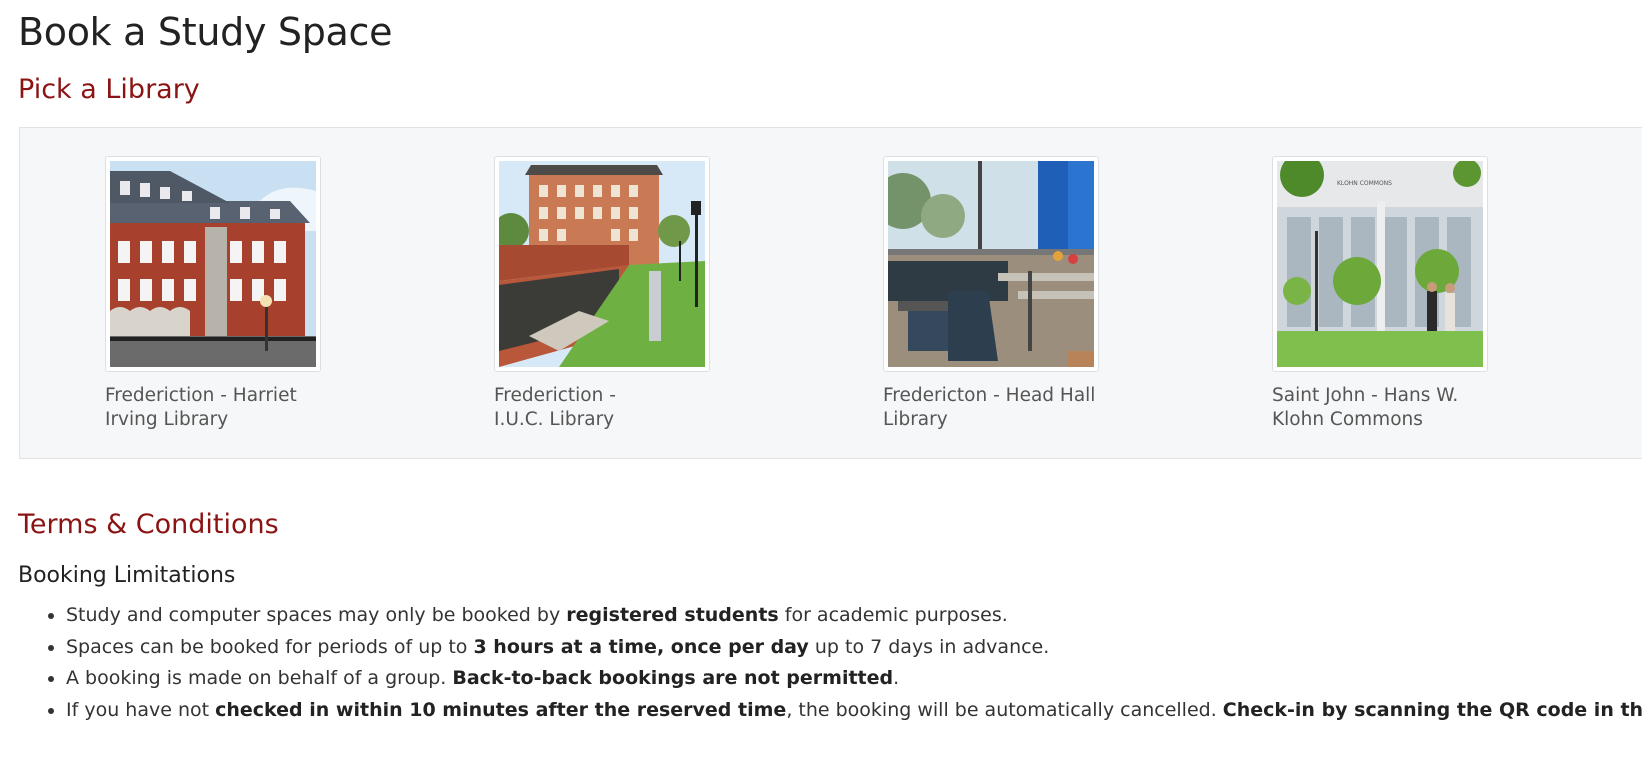 This screenshot has width=1642, height=766. I want to click on klohn-commons-photo: KLOHN COMMONS, so click(1380, 264).